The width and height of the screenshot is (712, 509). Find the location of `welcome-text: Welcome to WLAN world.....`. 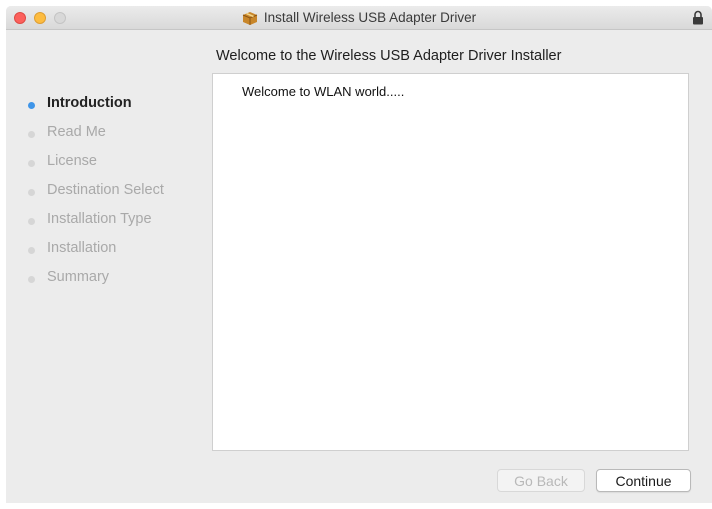

welcome-text: Welcome to WLAN world..... is located at coordinates (323, 91).